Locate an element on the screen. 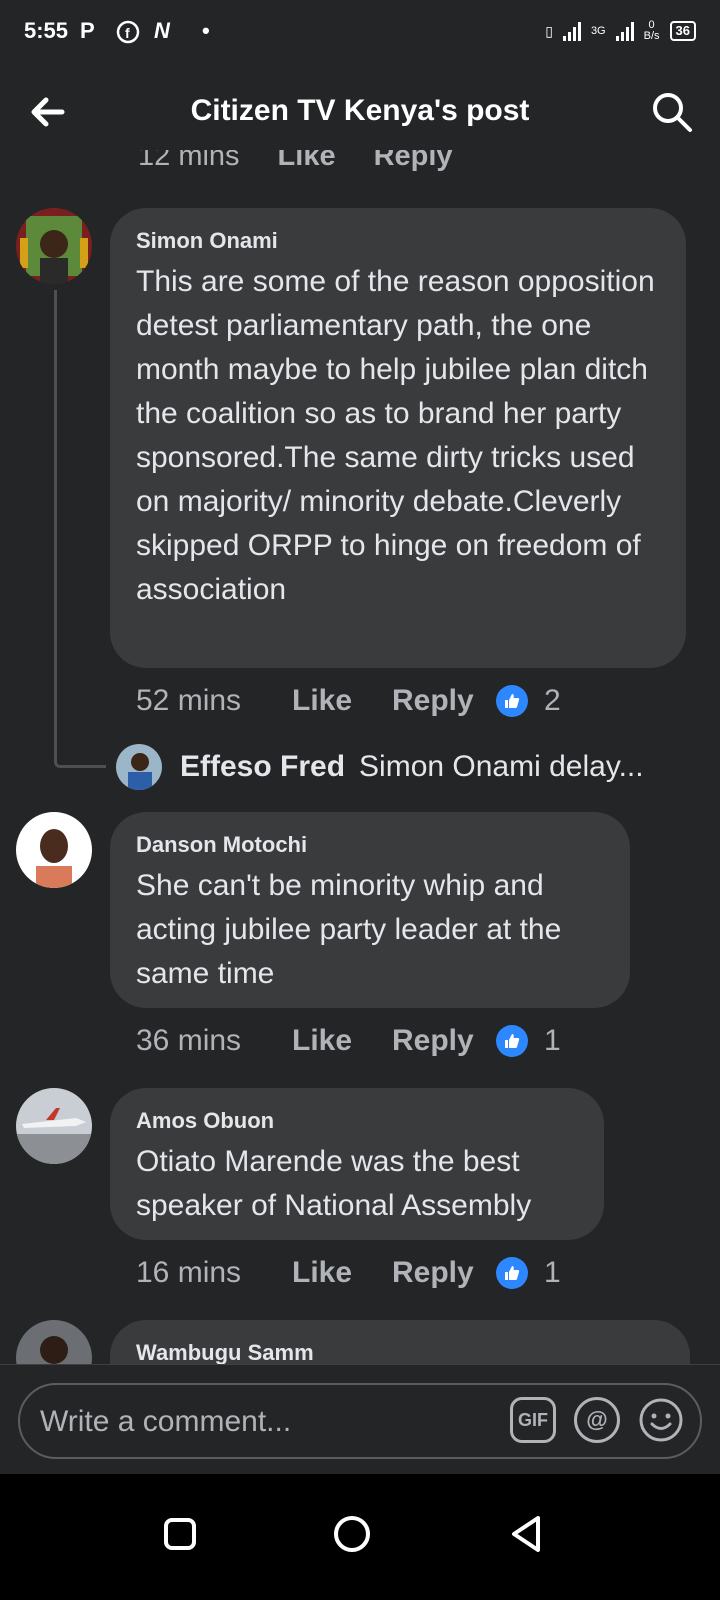  back-icon is located at coordinates (526, 1534).